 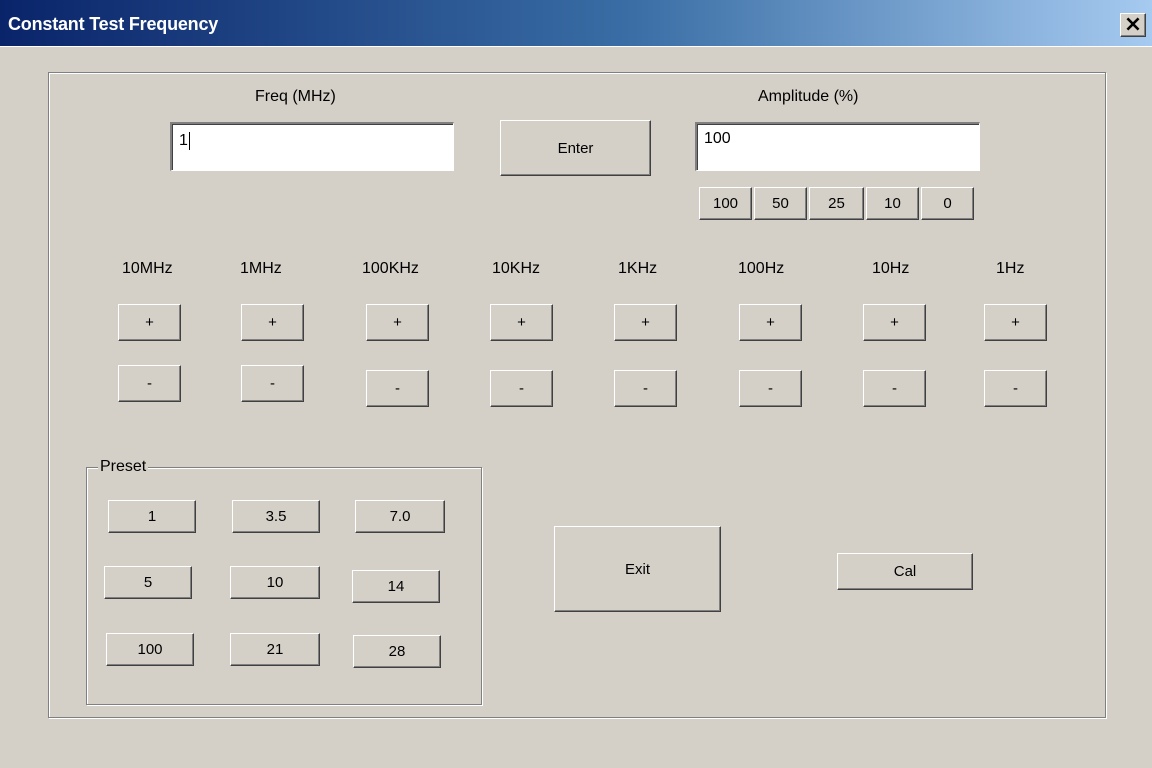 I want to click on enter-button-label: Enter, so click(x=575, y=148).